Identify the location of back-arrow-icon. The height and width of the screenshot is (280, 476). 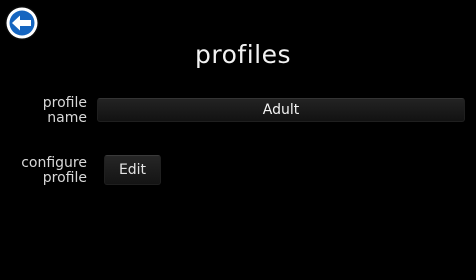
(22, 23).